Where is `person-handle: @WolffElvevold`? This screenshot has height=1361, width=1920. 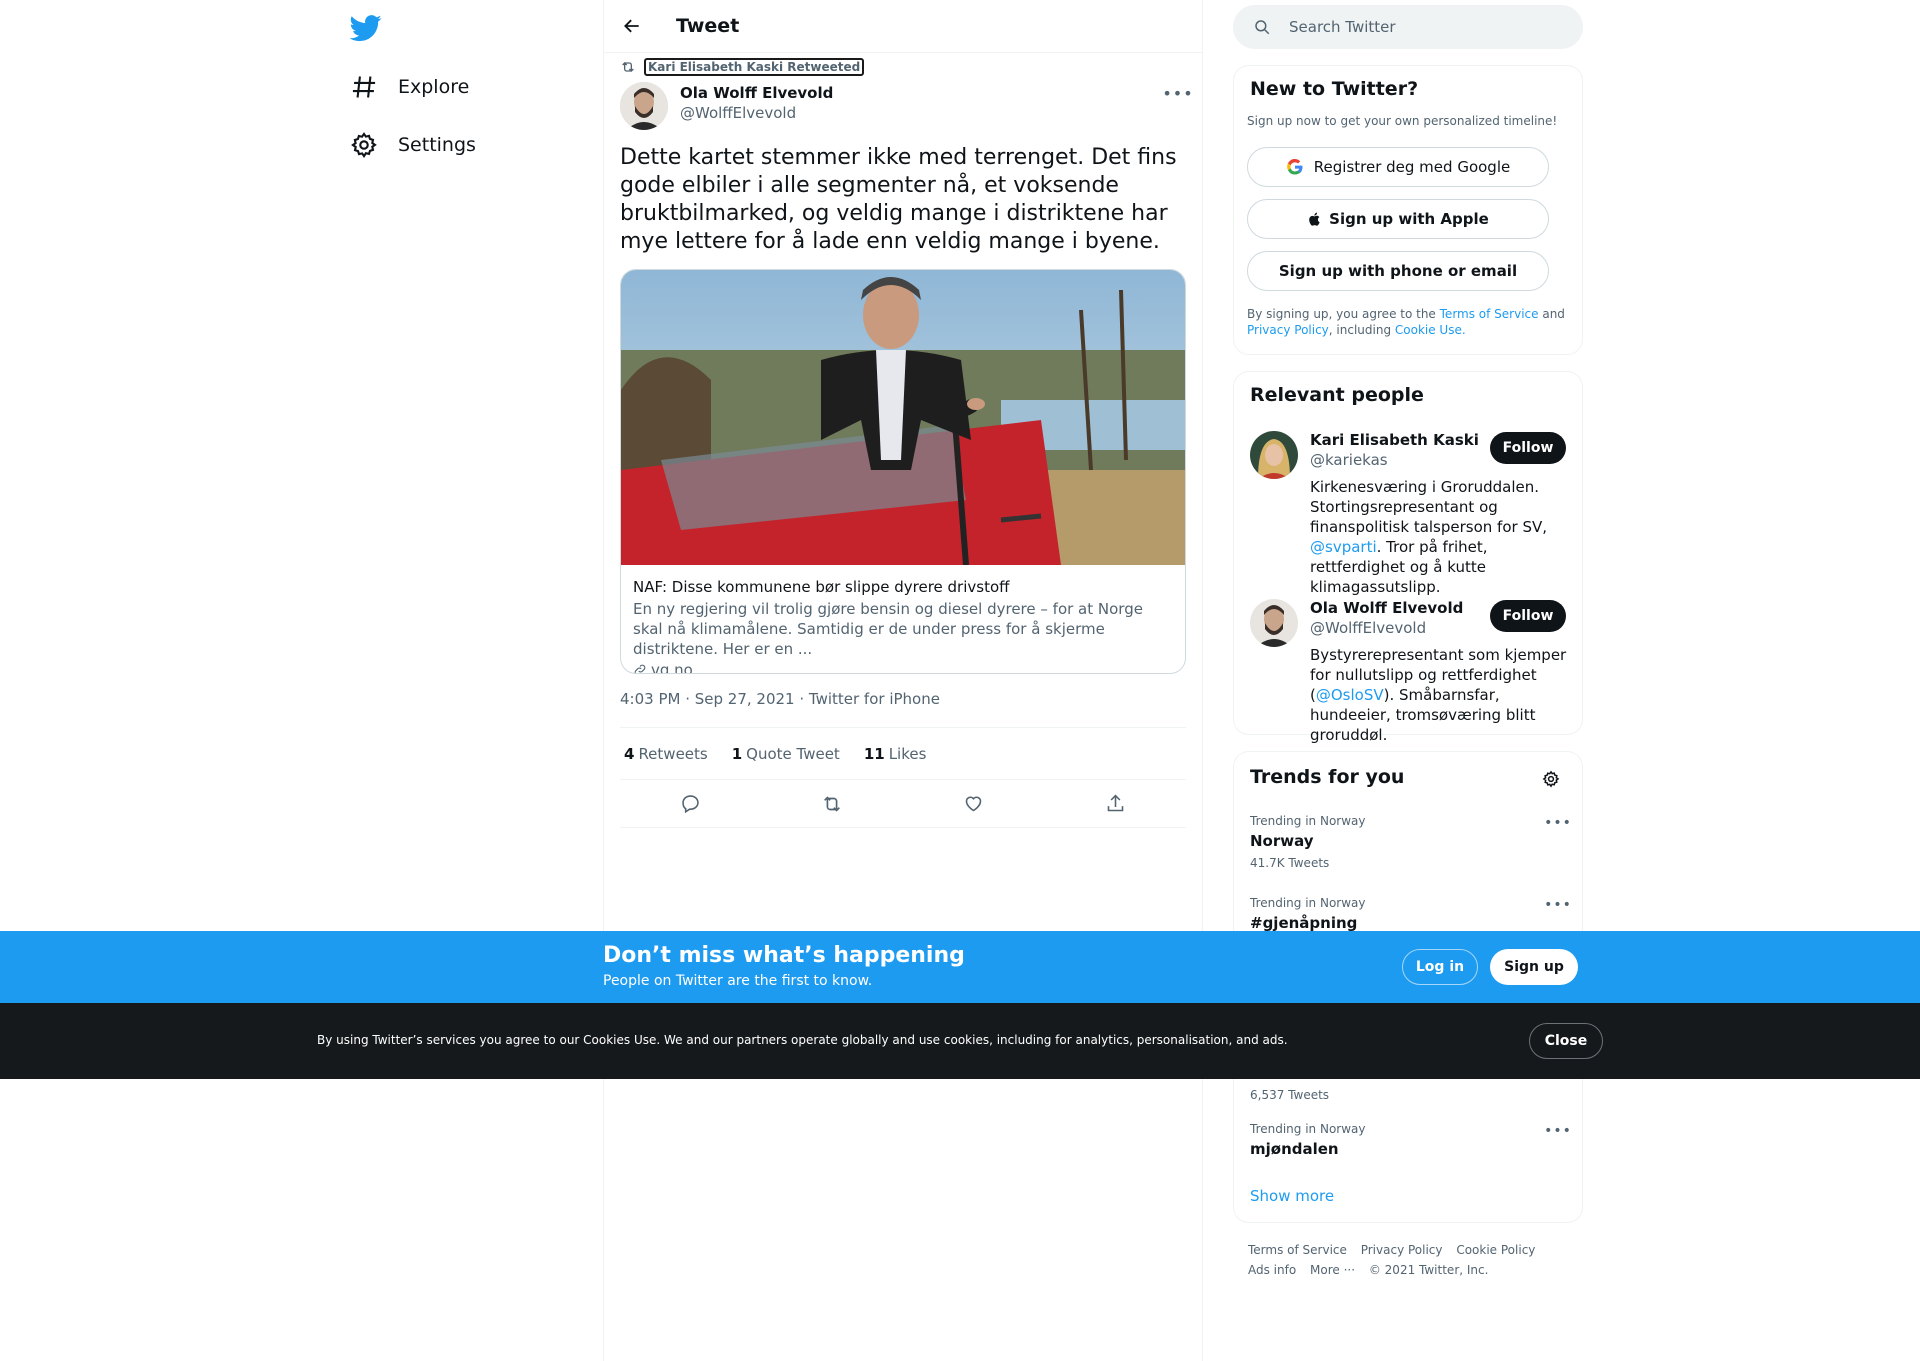
person-handle: @WolffElvevold is located at coordinates (1368, 628).